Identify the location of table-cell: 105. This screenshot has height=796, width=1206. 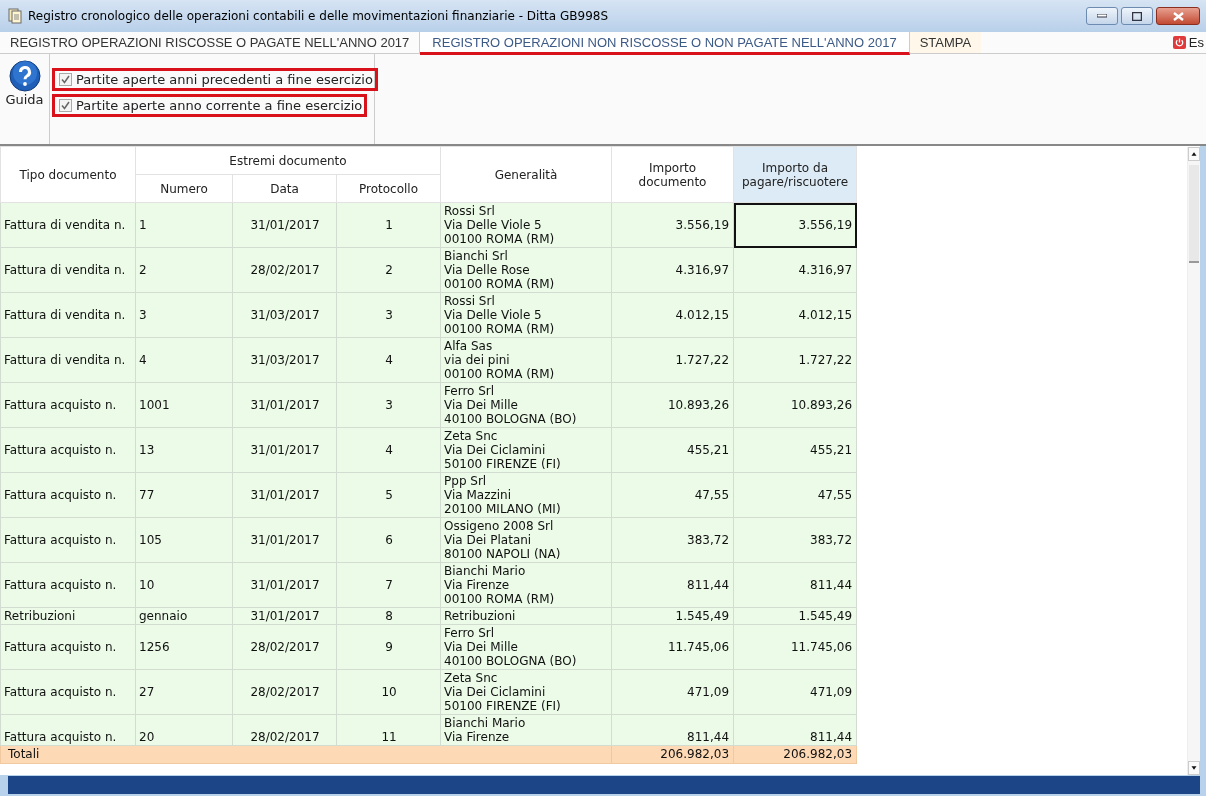
(184, 540).